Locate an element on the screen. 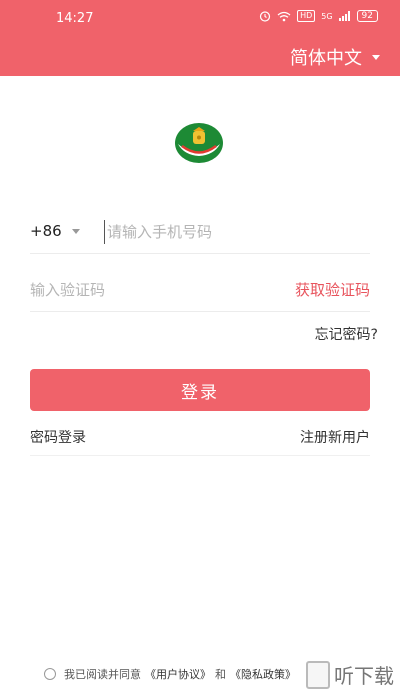  privacy-policy-link: 《隐私政策》 is located at coordinates (263, 674).